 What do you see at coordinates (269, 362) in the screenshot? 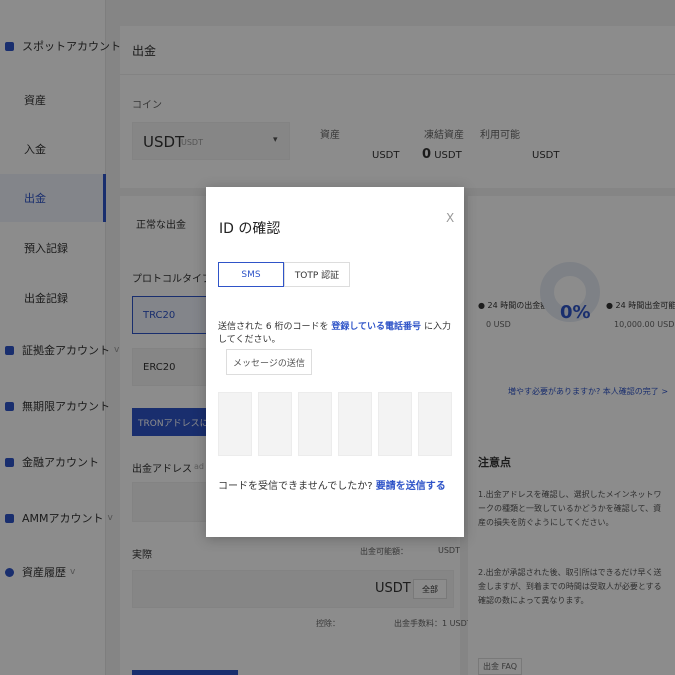
I see `send-message-button: メッセージの送信` at bounding box center [269, 362].